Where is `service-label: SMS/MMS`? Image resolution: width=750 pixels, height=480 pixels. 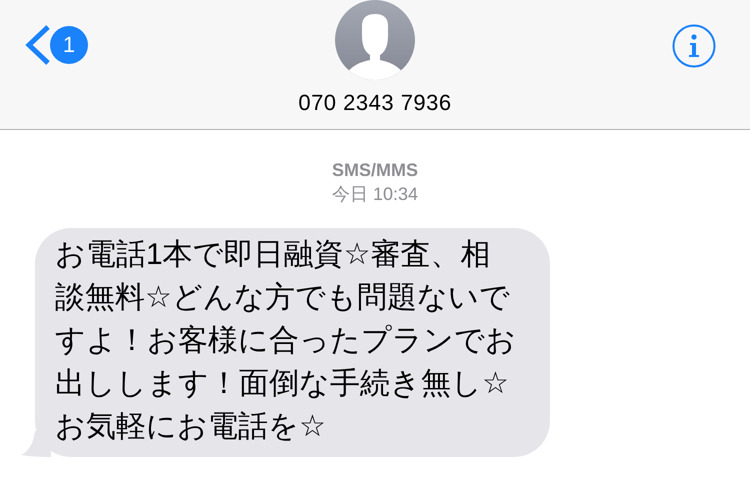 service-label: SMS/MMS is located at coordinates (375, 170).